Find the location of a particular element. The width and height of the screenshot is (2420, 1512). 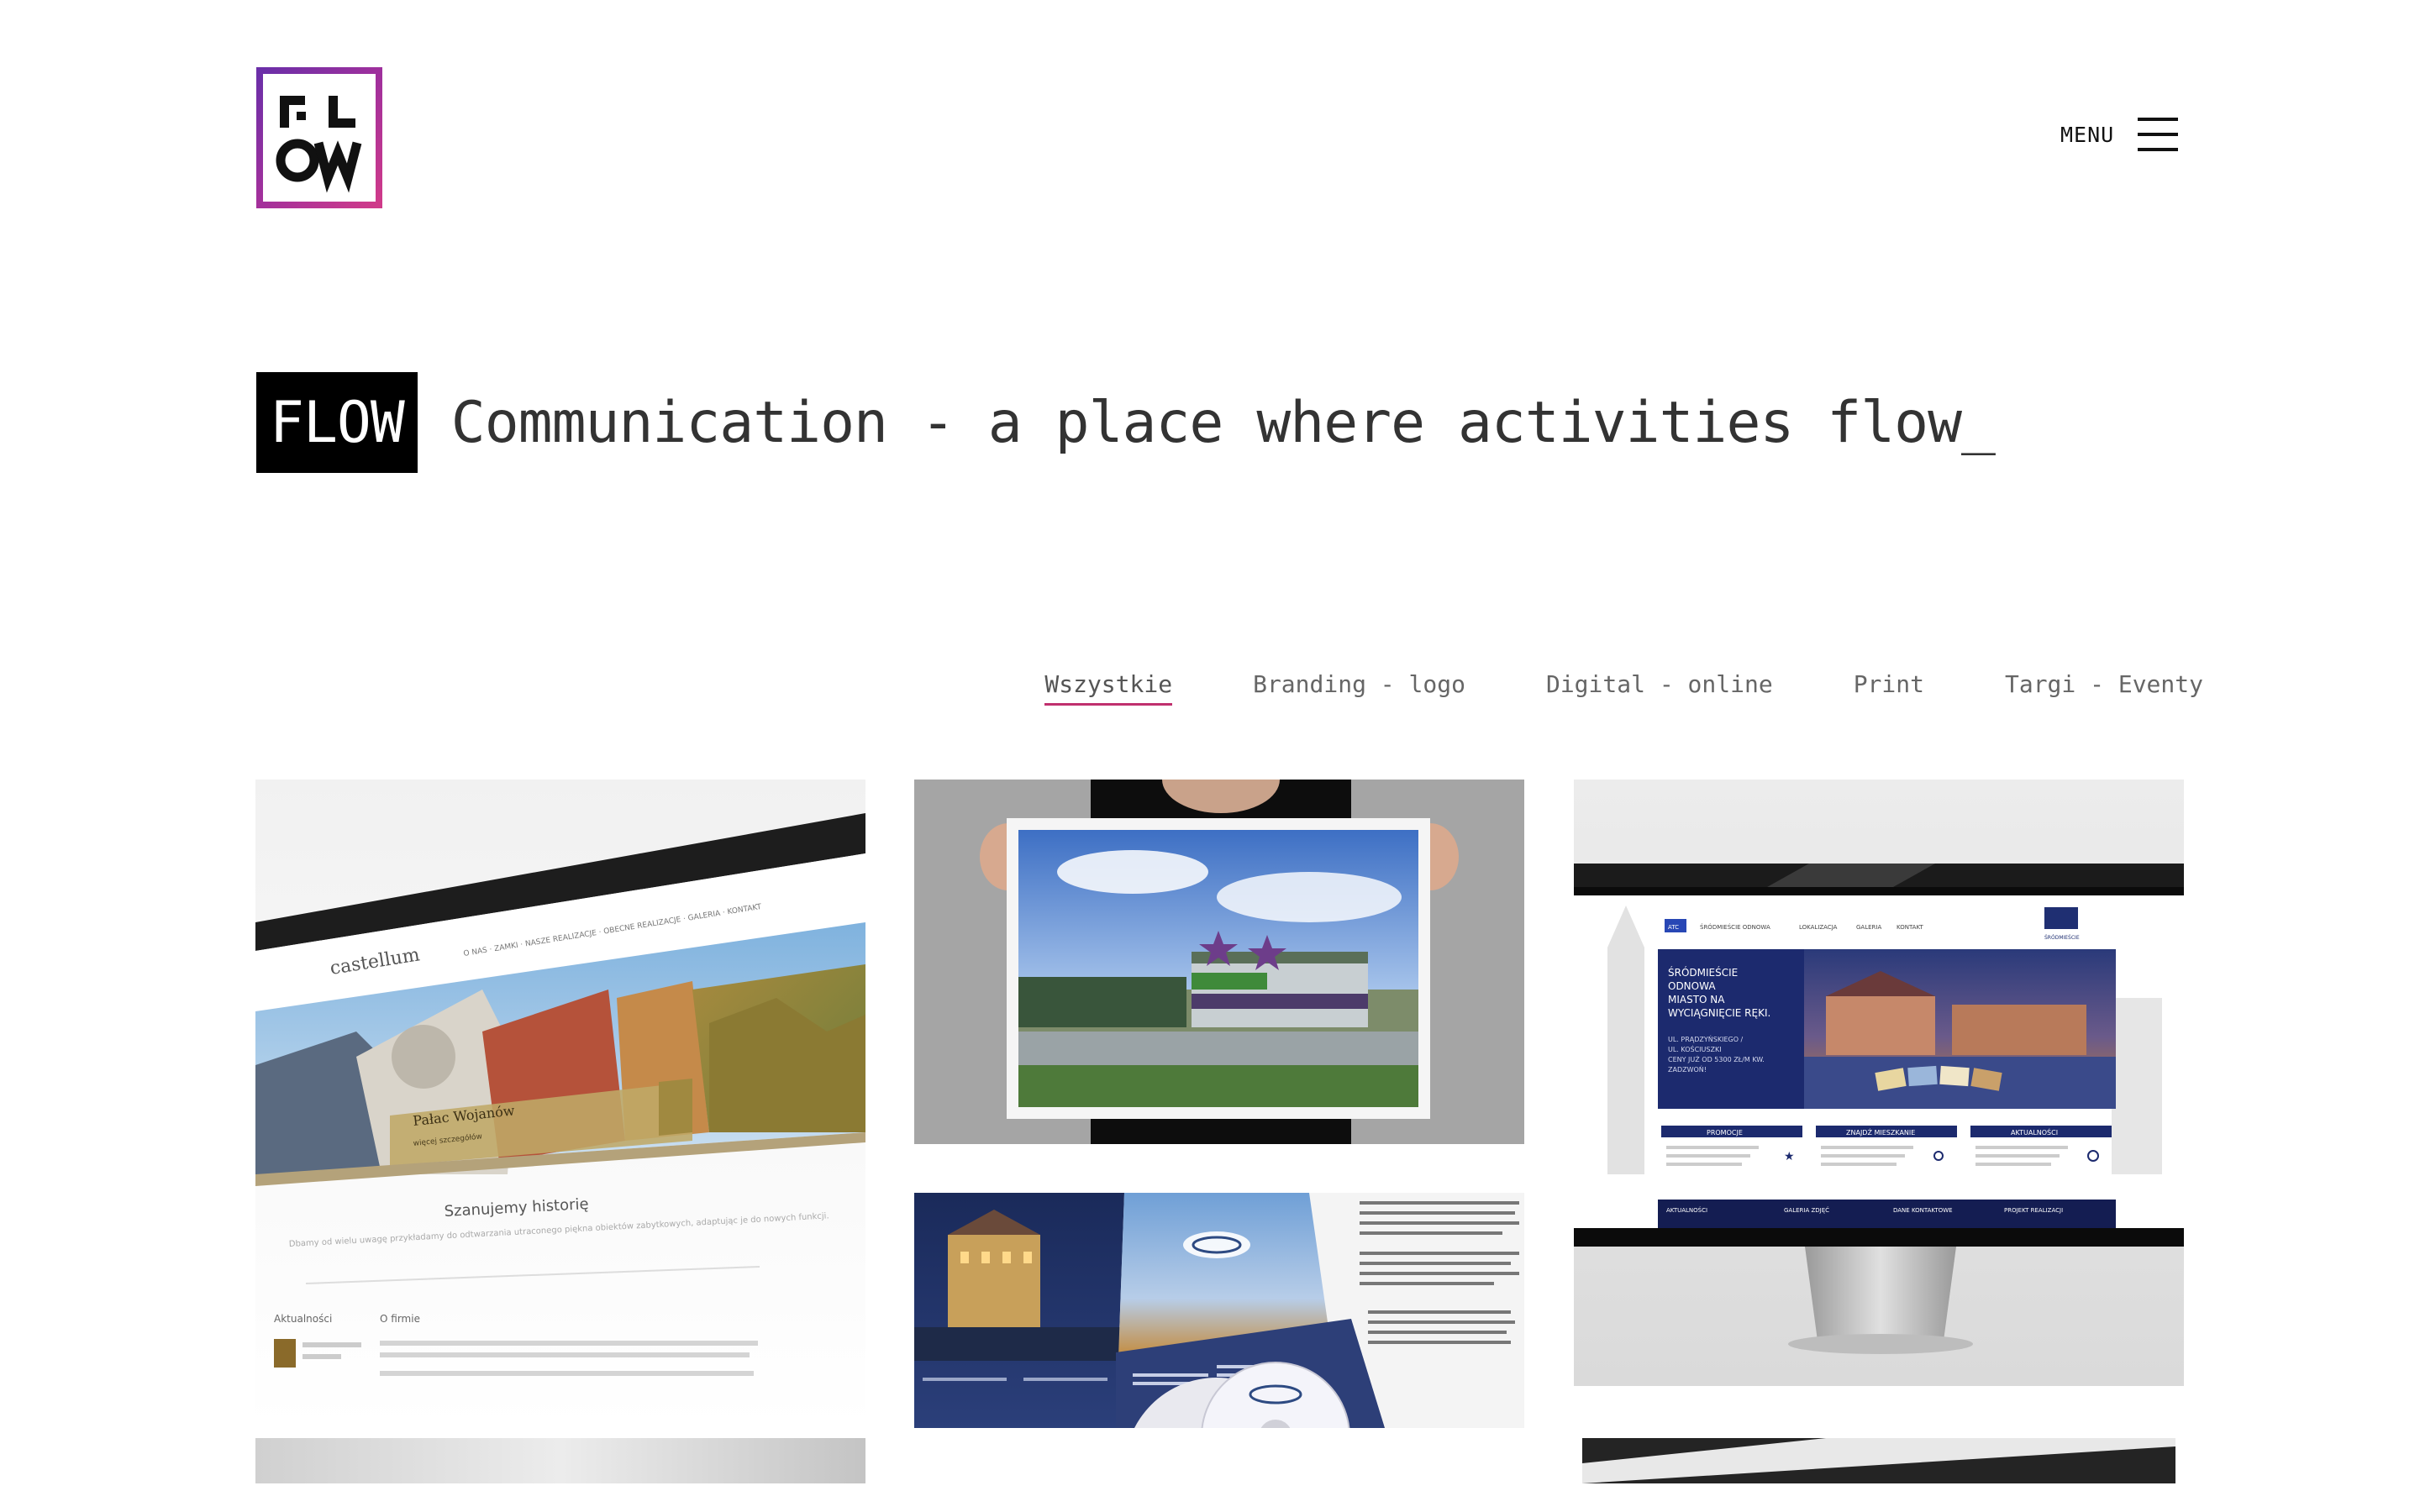

srod-nav-0: ATC is located at coordinates (1674, 927).